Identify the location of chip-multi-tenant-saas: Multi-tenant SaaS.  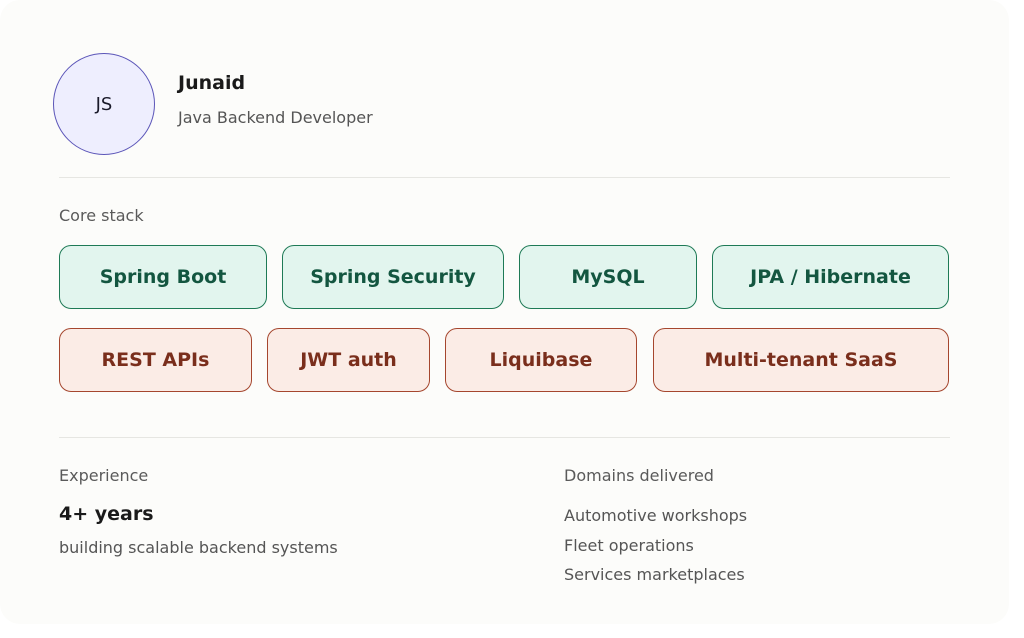
(801, 360).